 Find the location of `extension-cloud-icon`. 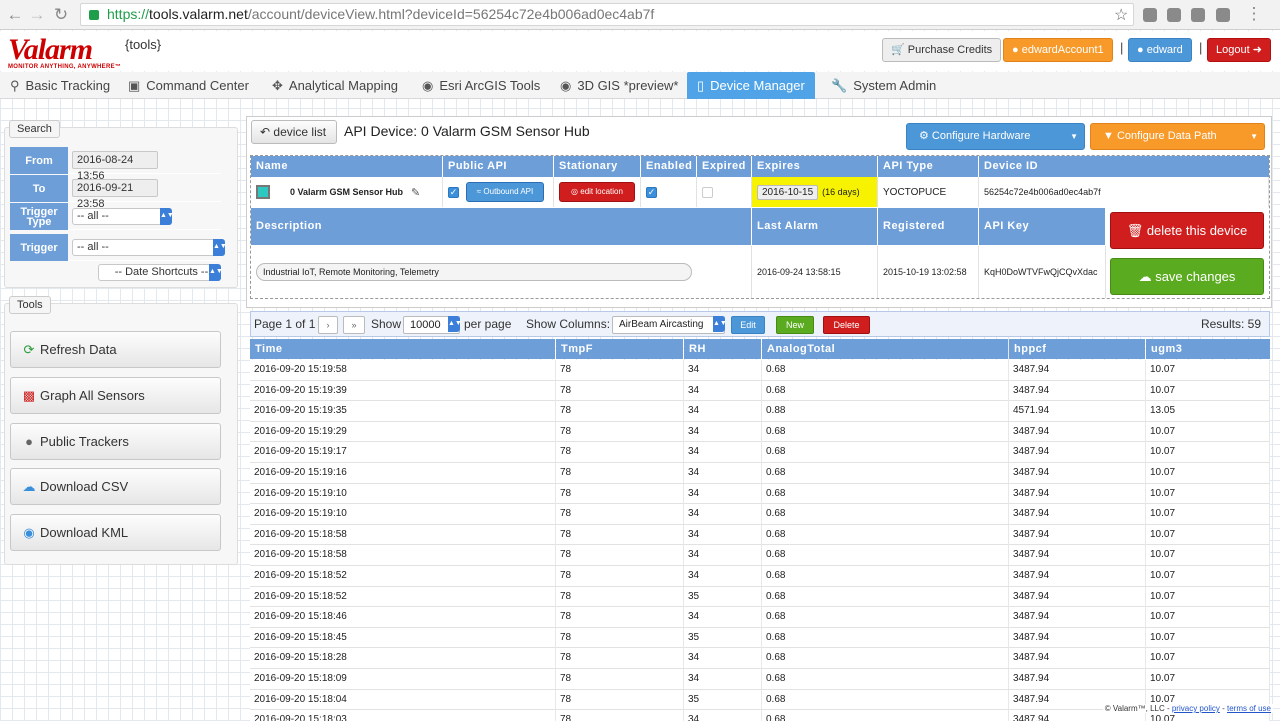

extension-cloud-icon is located at coordinates (1223, 15).